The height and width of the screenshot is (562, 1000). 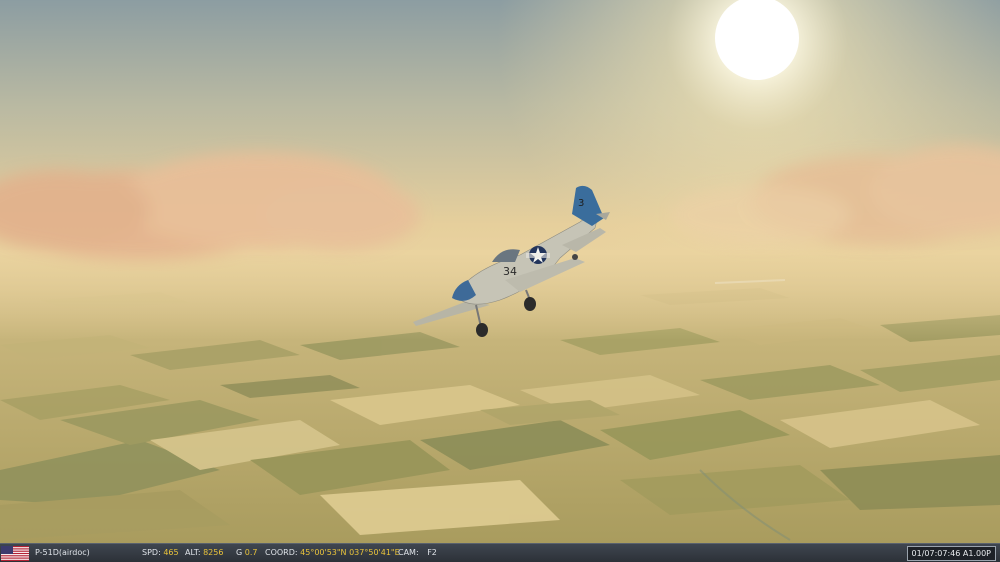 What do you see at coordinates (510, 271) in the screenshot?
I see `nose-number: 34` at bounding box center [510, 271].